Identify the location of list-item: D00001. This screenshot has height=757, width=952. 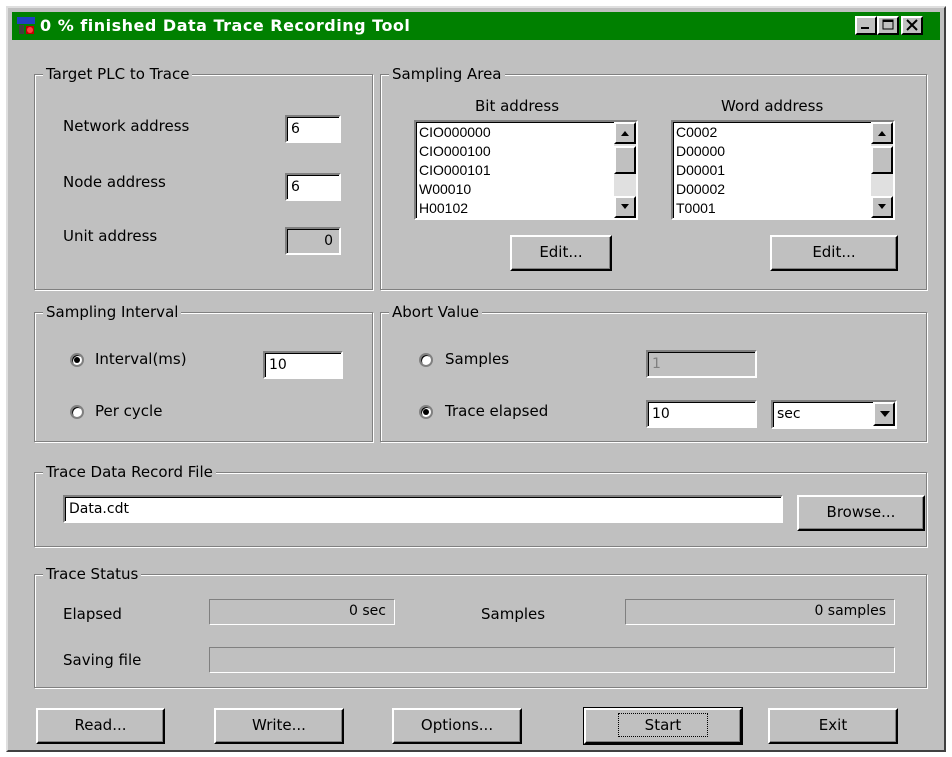
(700, 170).